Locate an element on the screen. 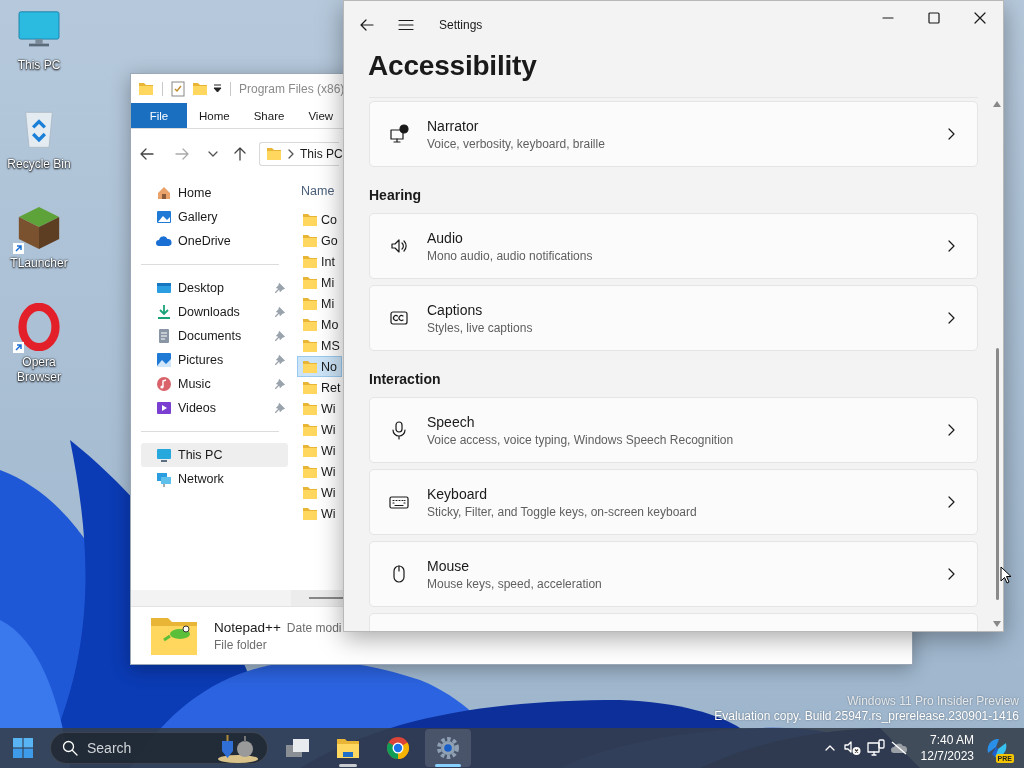 The image size is (1024, 768). settings-card: Captions Styles, live captions is located at coordinates (673, 318).